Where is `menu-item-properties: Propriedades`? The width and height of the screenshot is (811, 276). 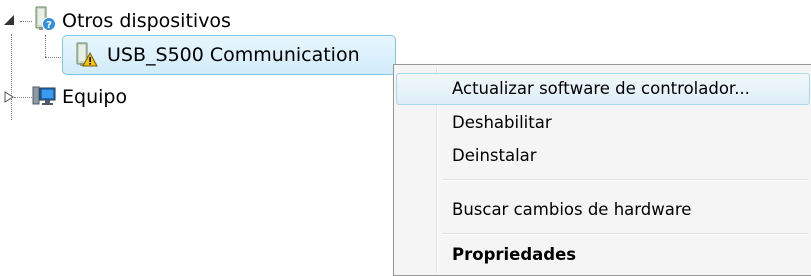
menu-item-properties: Propriedades is located at coordinates (603, 255).